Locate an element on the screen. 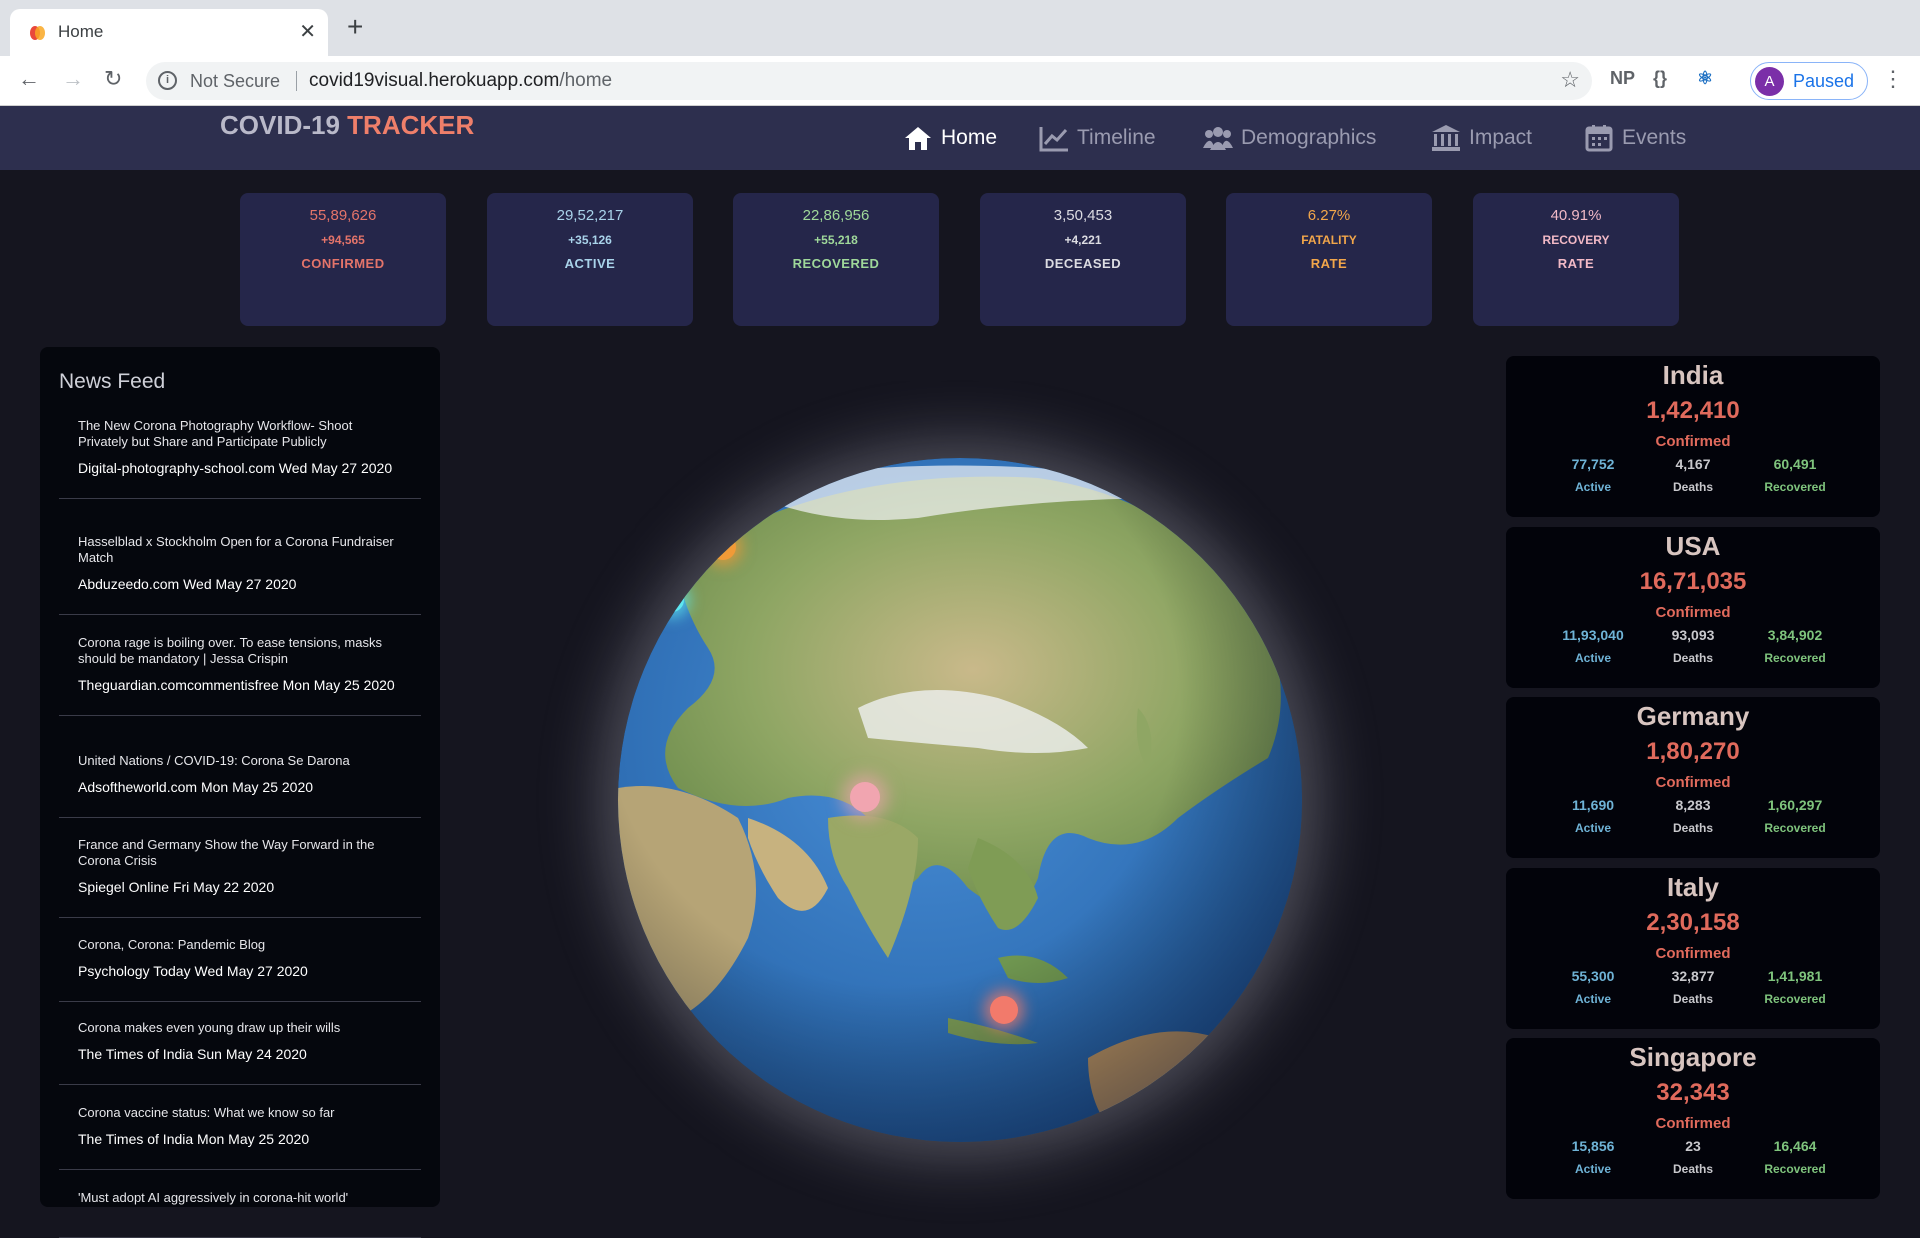 The width and height of the screenshot is (1920, 1238). country-active: 11,690 is located at coordinates (1593, 805).